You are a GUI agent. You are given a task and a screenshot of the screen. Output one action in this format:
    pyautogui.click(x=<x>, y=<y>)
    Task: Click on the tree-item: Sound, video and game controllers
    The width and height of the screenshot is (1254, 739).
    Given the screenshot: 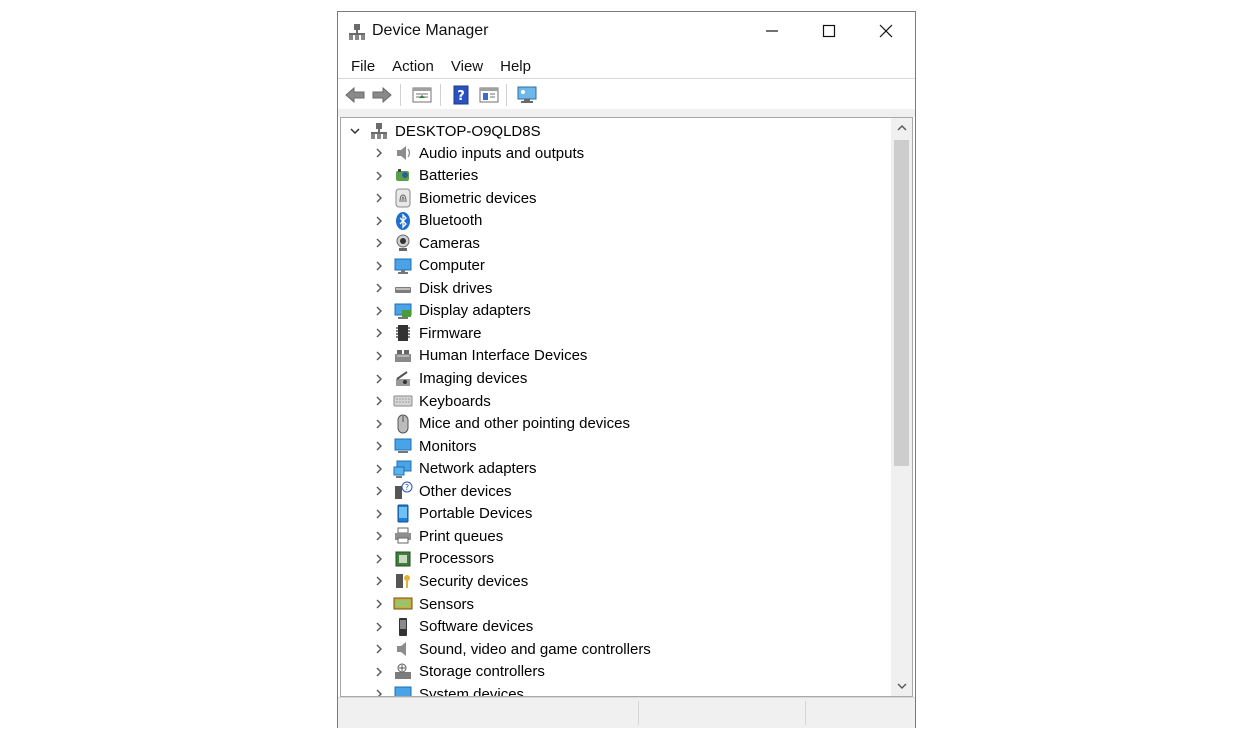 What is the action you would take?
    pyautogui.click(x=511, y=649)
    